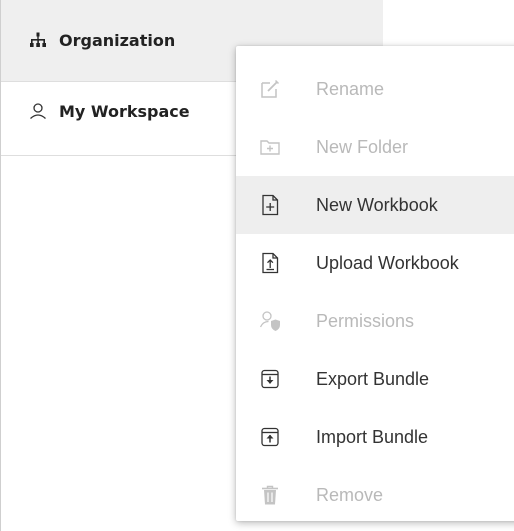 This screenshot has width=514, height=531. What do you see at coordinates (350, 494) in the screenshot?
I see `menu-item-label: Remove` at bounding box center [350, 494].